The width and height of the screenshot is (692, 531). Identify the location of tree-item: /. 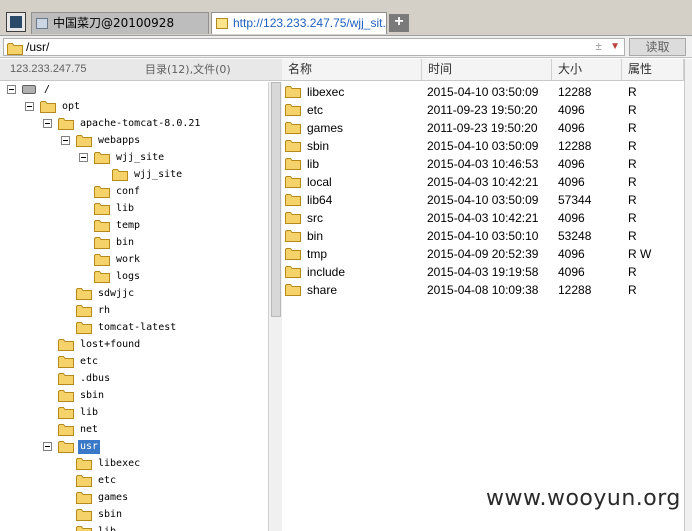
(134, 90).